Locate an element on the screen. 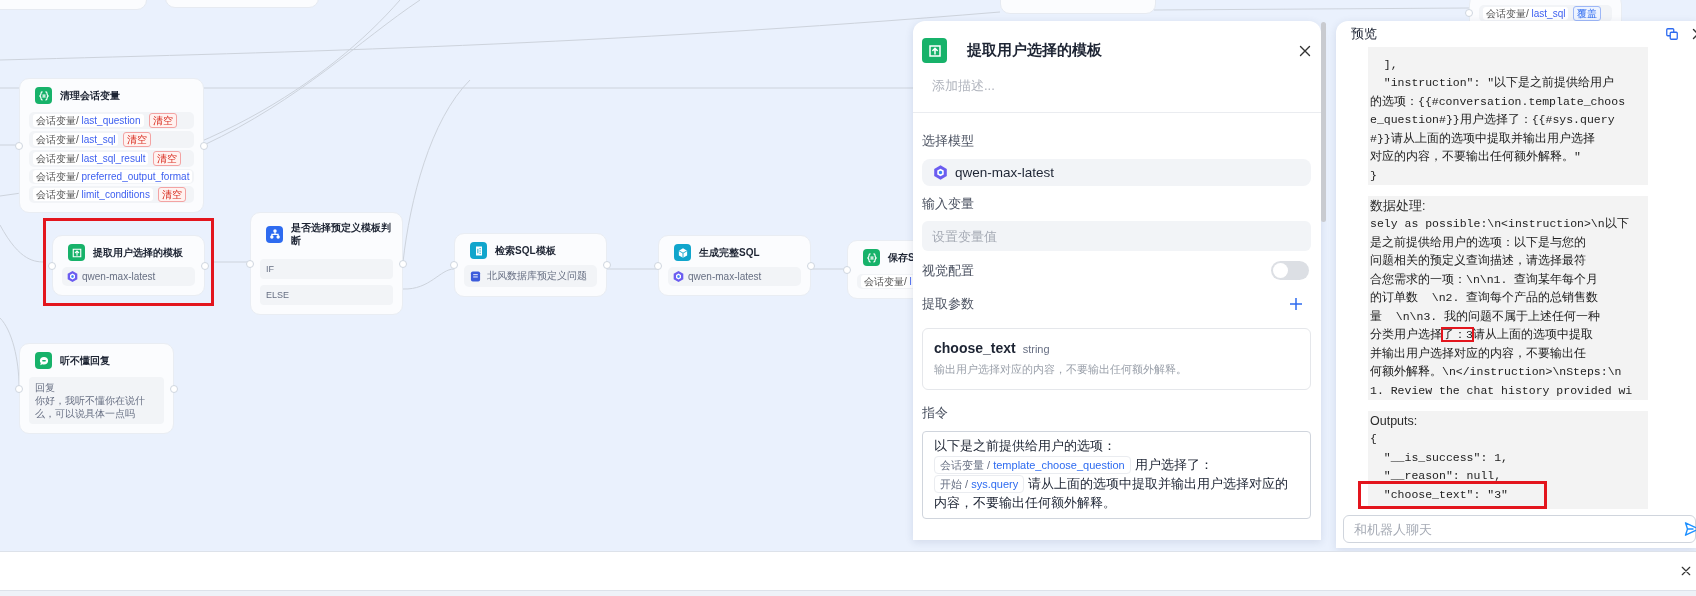 Image resolution: width=1696 pixels, height=596 pixels. node-title: 听不懂回复 is located at coordinates (85, 360).